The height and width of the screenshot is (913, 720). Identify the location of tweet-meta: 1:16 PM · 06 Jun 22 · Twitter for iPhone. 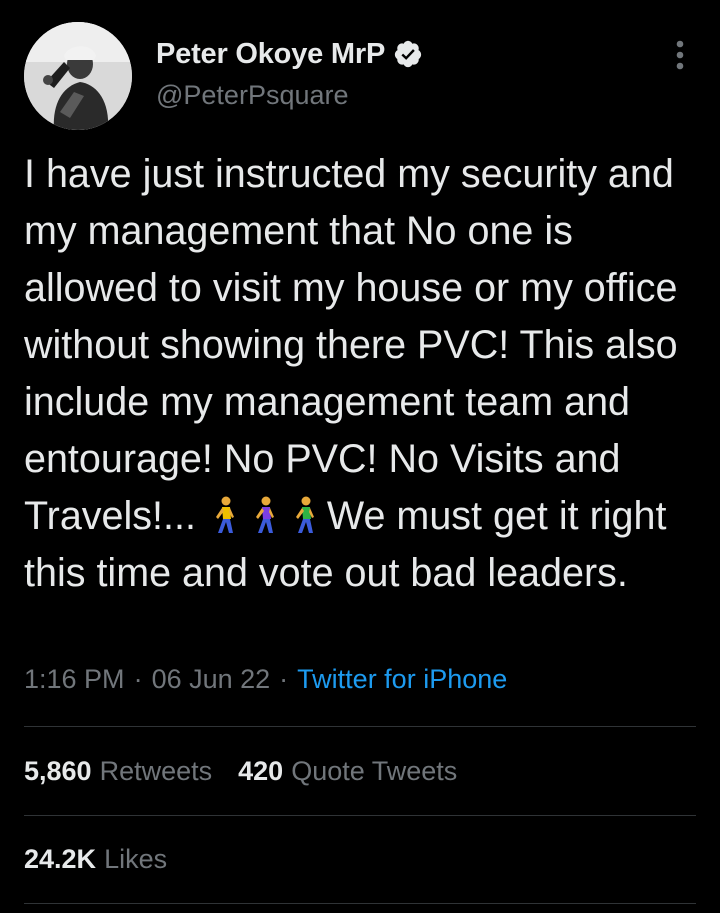
(265, 679).